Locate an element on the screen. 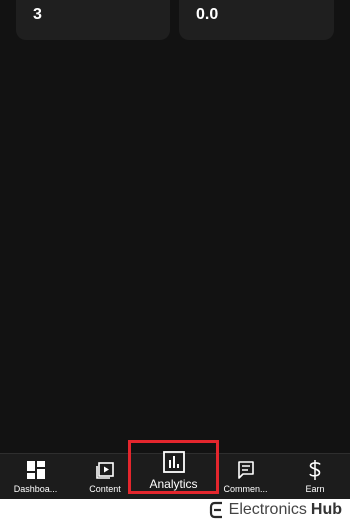 This screenshot has height=523, width=350. watermark-footer: Electronics Hub is located at coordinates (175, 511).